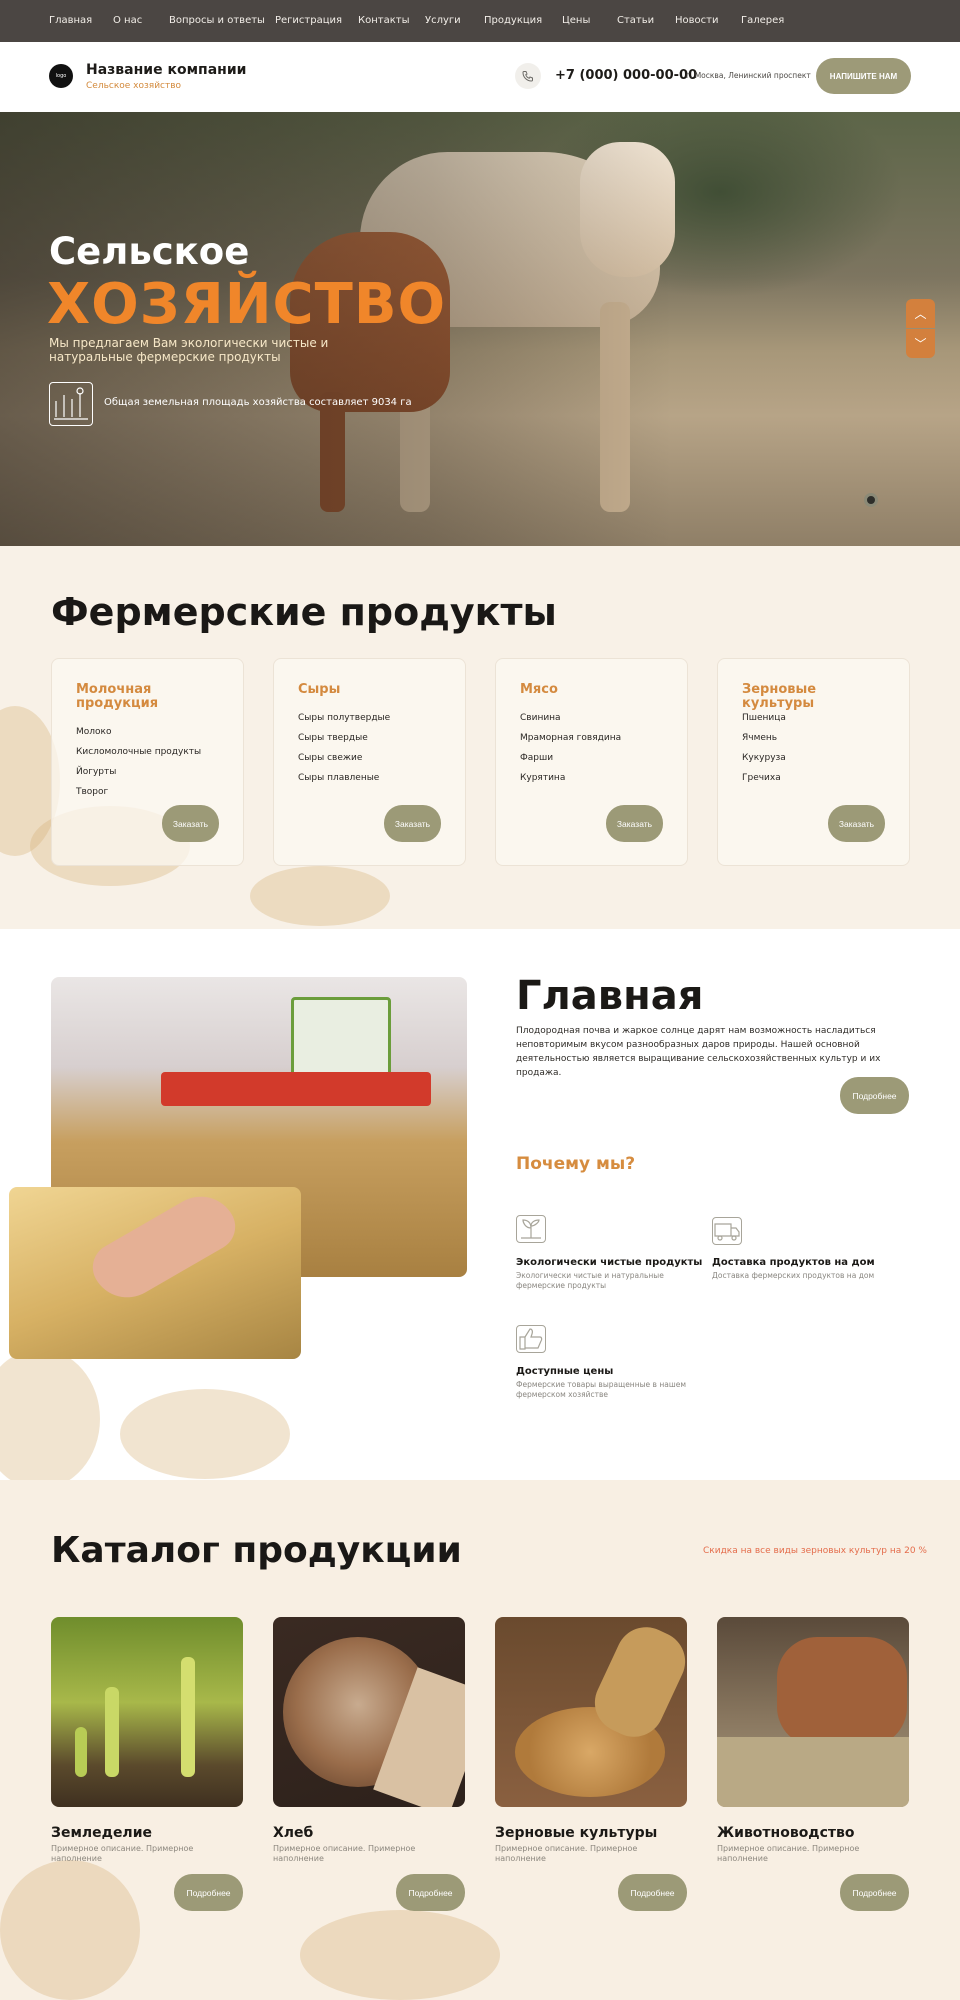  Describe the element at coordinates (540, 718) in the screenshot. I see `list-item: Свинина` at that location.